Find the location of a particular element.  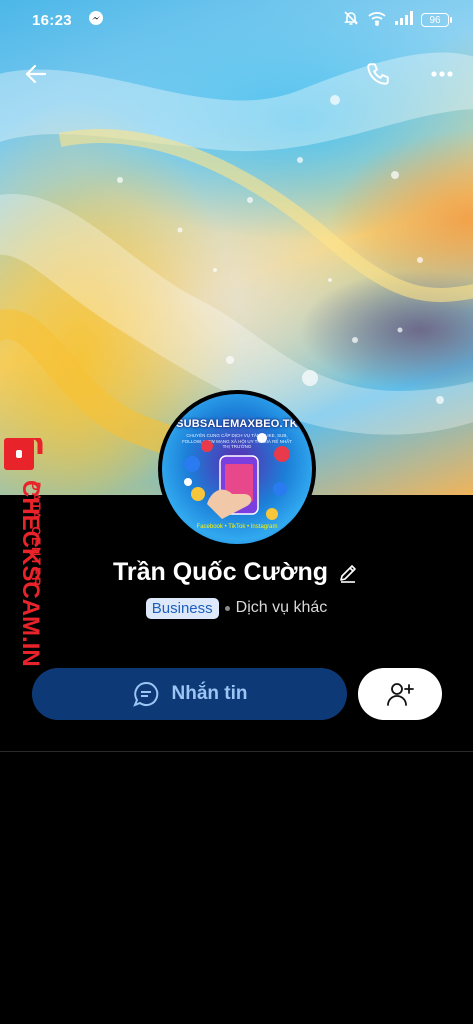

chat-bubble-icon is located at coordinates (145, 694).